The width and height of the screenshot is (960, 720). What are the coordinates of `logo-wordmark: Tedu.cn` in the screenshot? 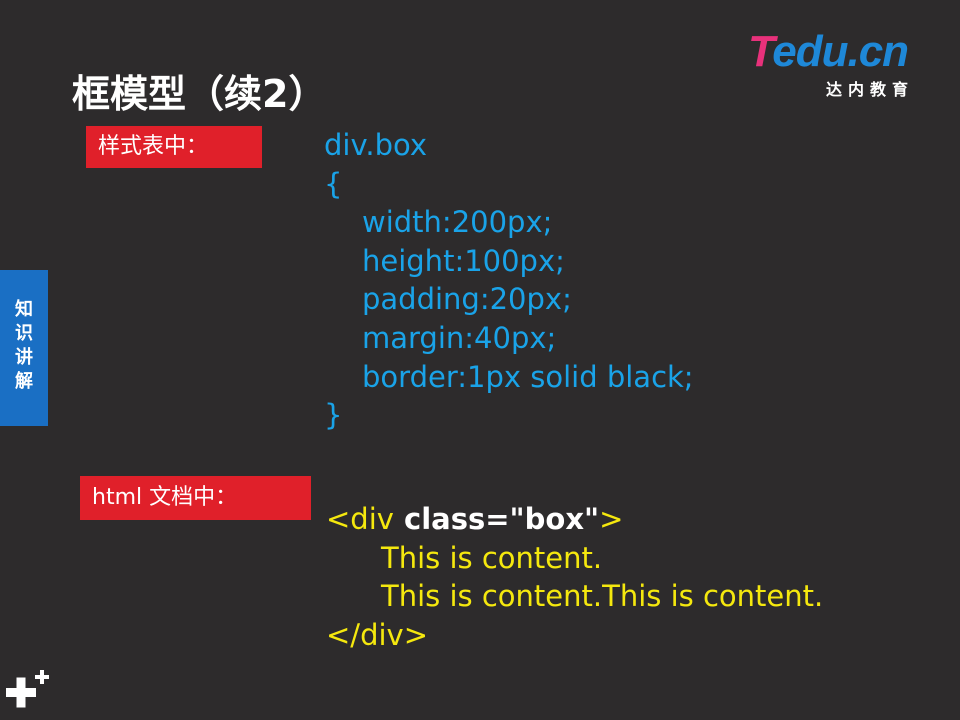 It's located at (828, 51).